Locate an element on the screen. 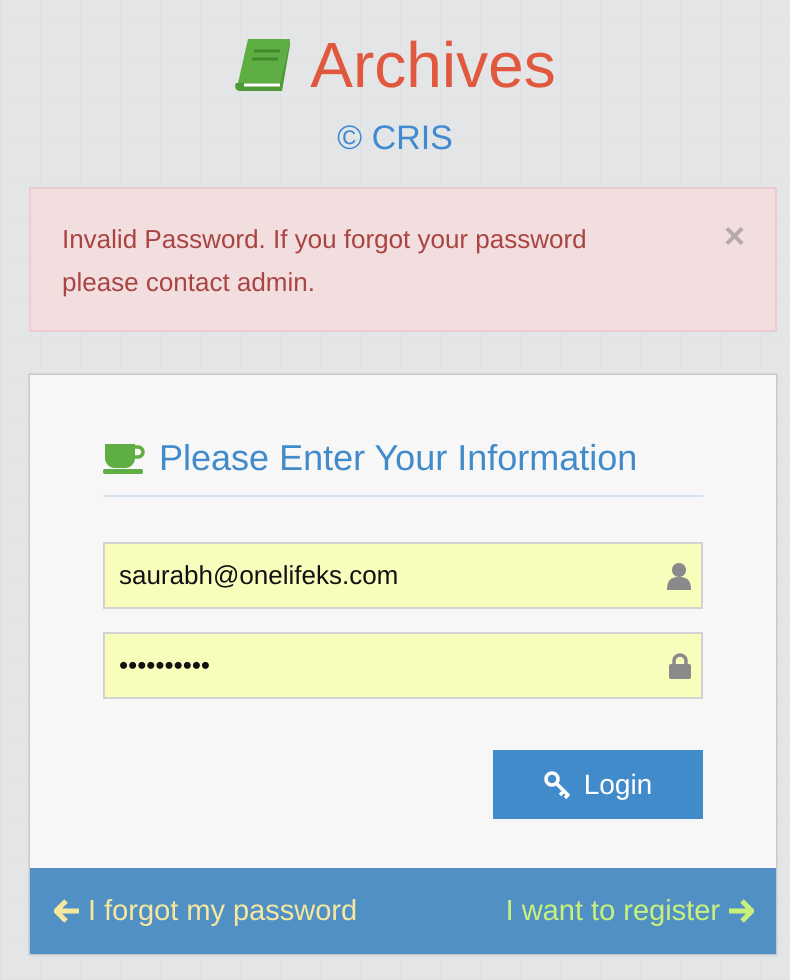  login-button: Login is located at coordinates (598, 784).